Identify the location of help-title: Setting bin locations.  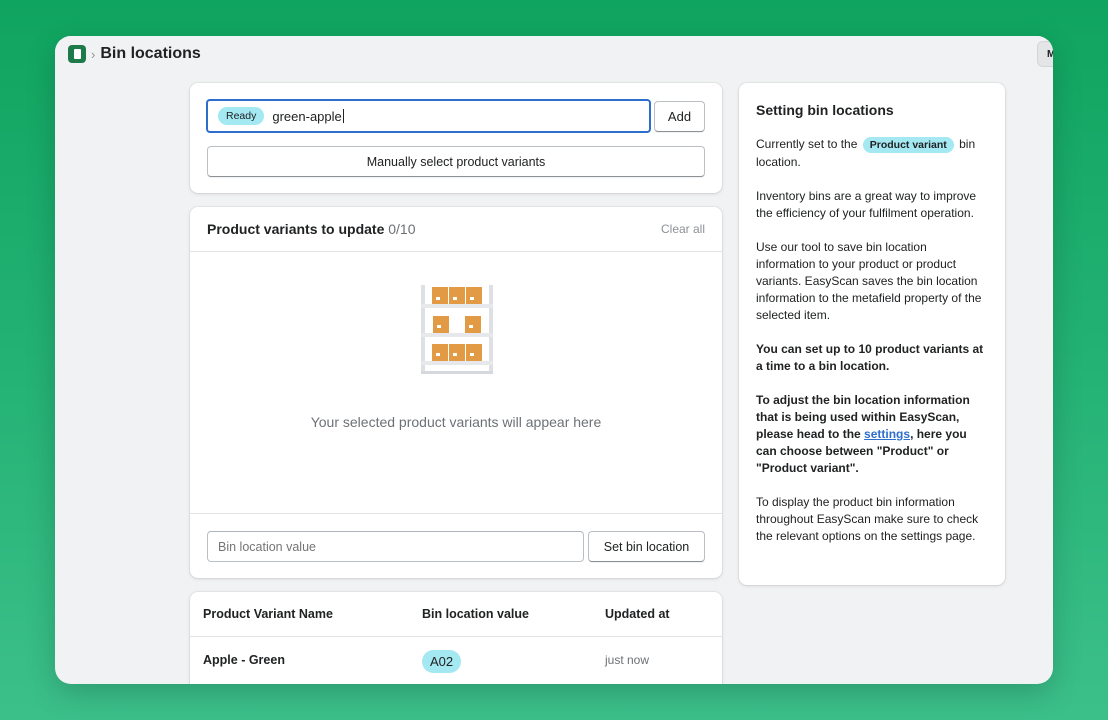
(825, 110).